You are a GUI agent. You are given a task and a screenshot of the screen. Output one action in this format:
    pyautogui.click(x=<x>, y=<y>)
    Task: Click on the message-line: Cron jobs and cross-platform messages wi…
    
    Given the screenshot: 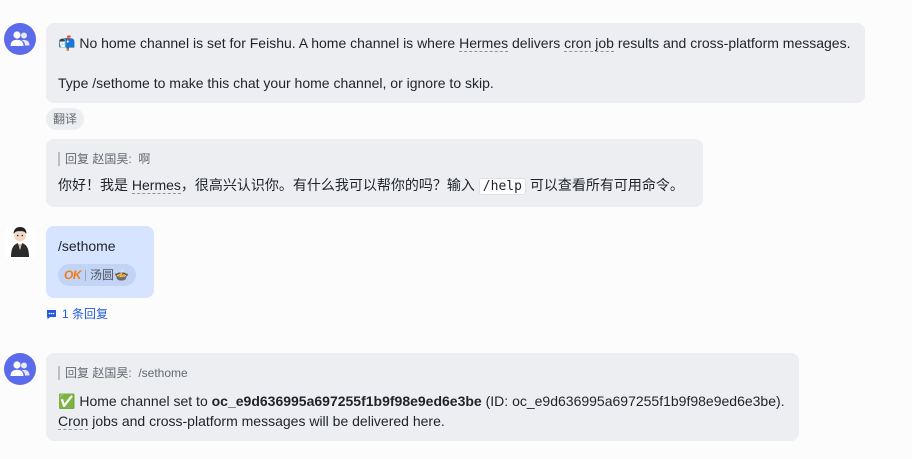 What is the action you would take?
    pyautogui.click(x=251, y=421)
    